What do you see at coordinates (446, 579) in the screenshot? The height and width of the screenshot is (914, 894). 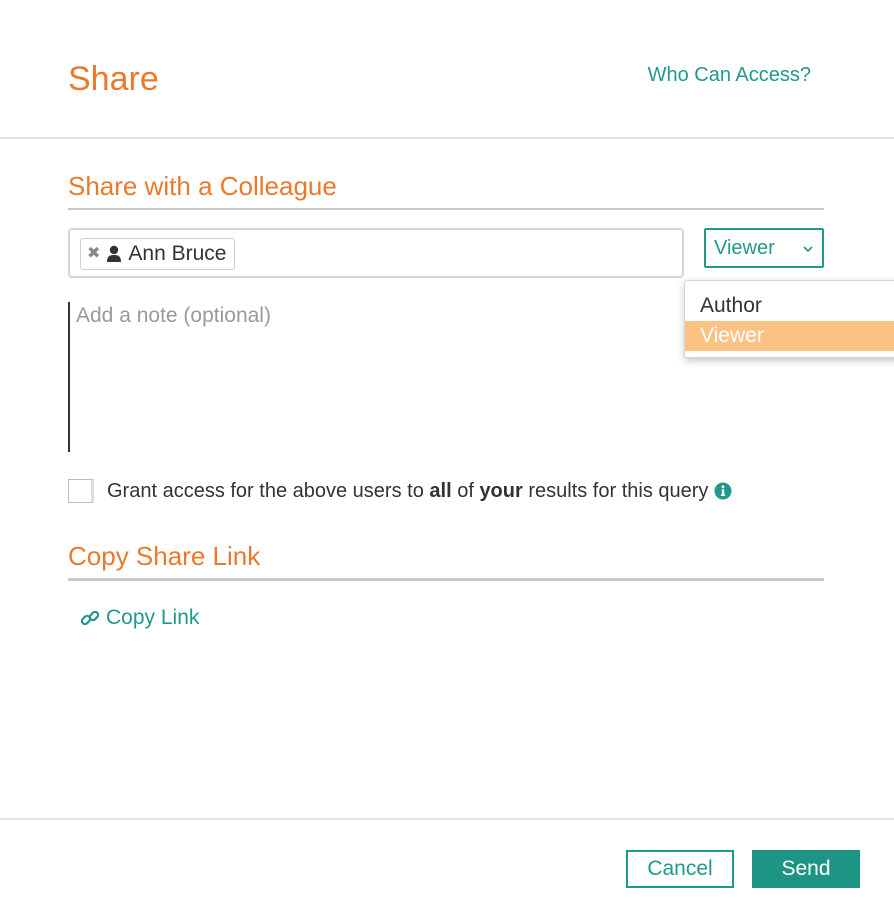 I see `copy-section-rule` at bounding box center [446, 579].